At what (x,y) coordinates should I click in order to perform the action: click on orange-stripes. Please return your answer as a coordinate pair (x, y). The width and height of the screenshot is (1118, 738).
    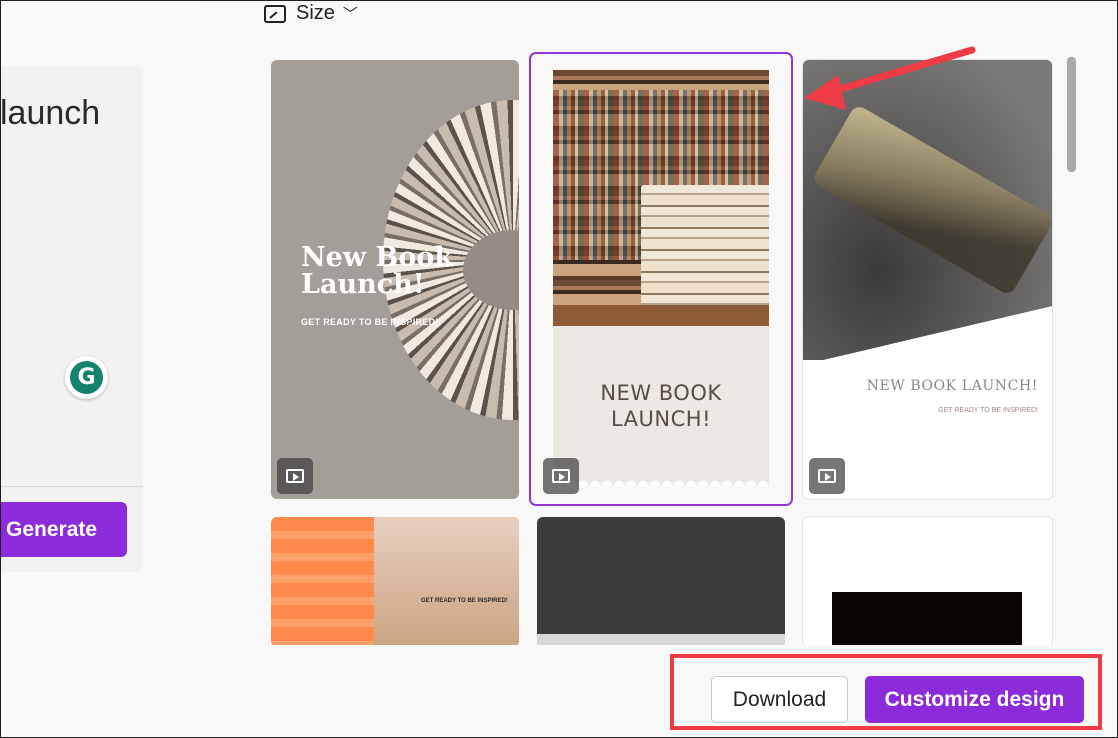
    Looking at the image, I should click on (322, 582).